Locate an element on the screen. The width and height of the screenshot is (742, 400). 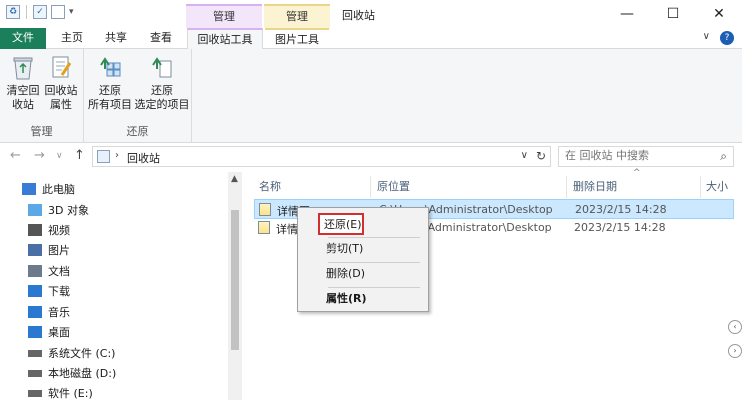
nav-item-downloads: 下载 is located at coordinates (49, 291).